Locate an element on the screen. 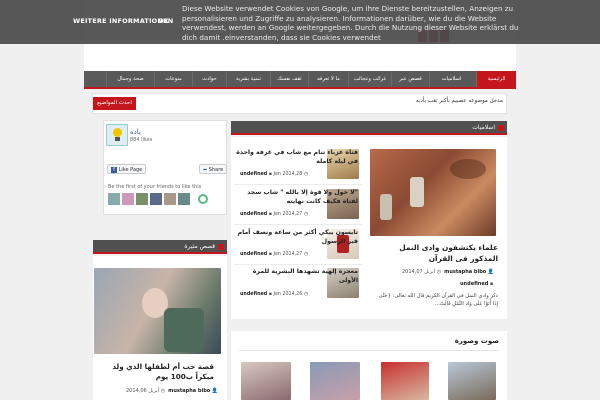 This screenshot has width=600, height=400. nav-unknown: ما لا تعرفه is located at coordinates (328, 79).